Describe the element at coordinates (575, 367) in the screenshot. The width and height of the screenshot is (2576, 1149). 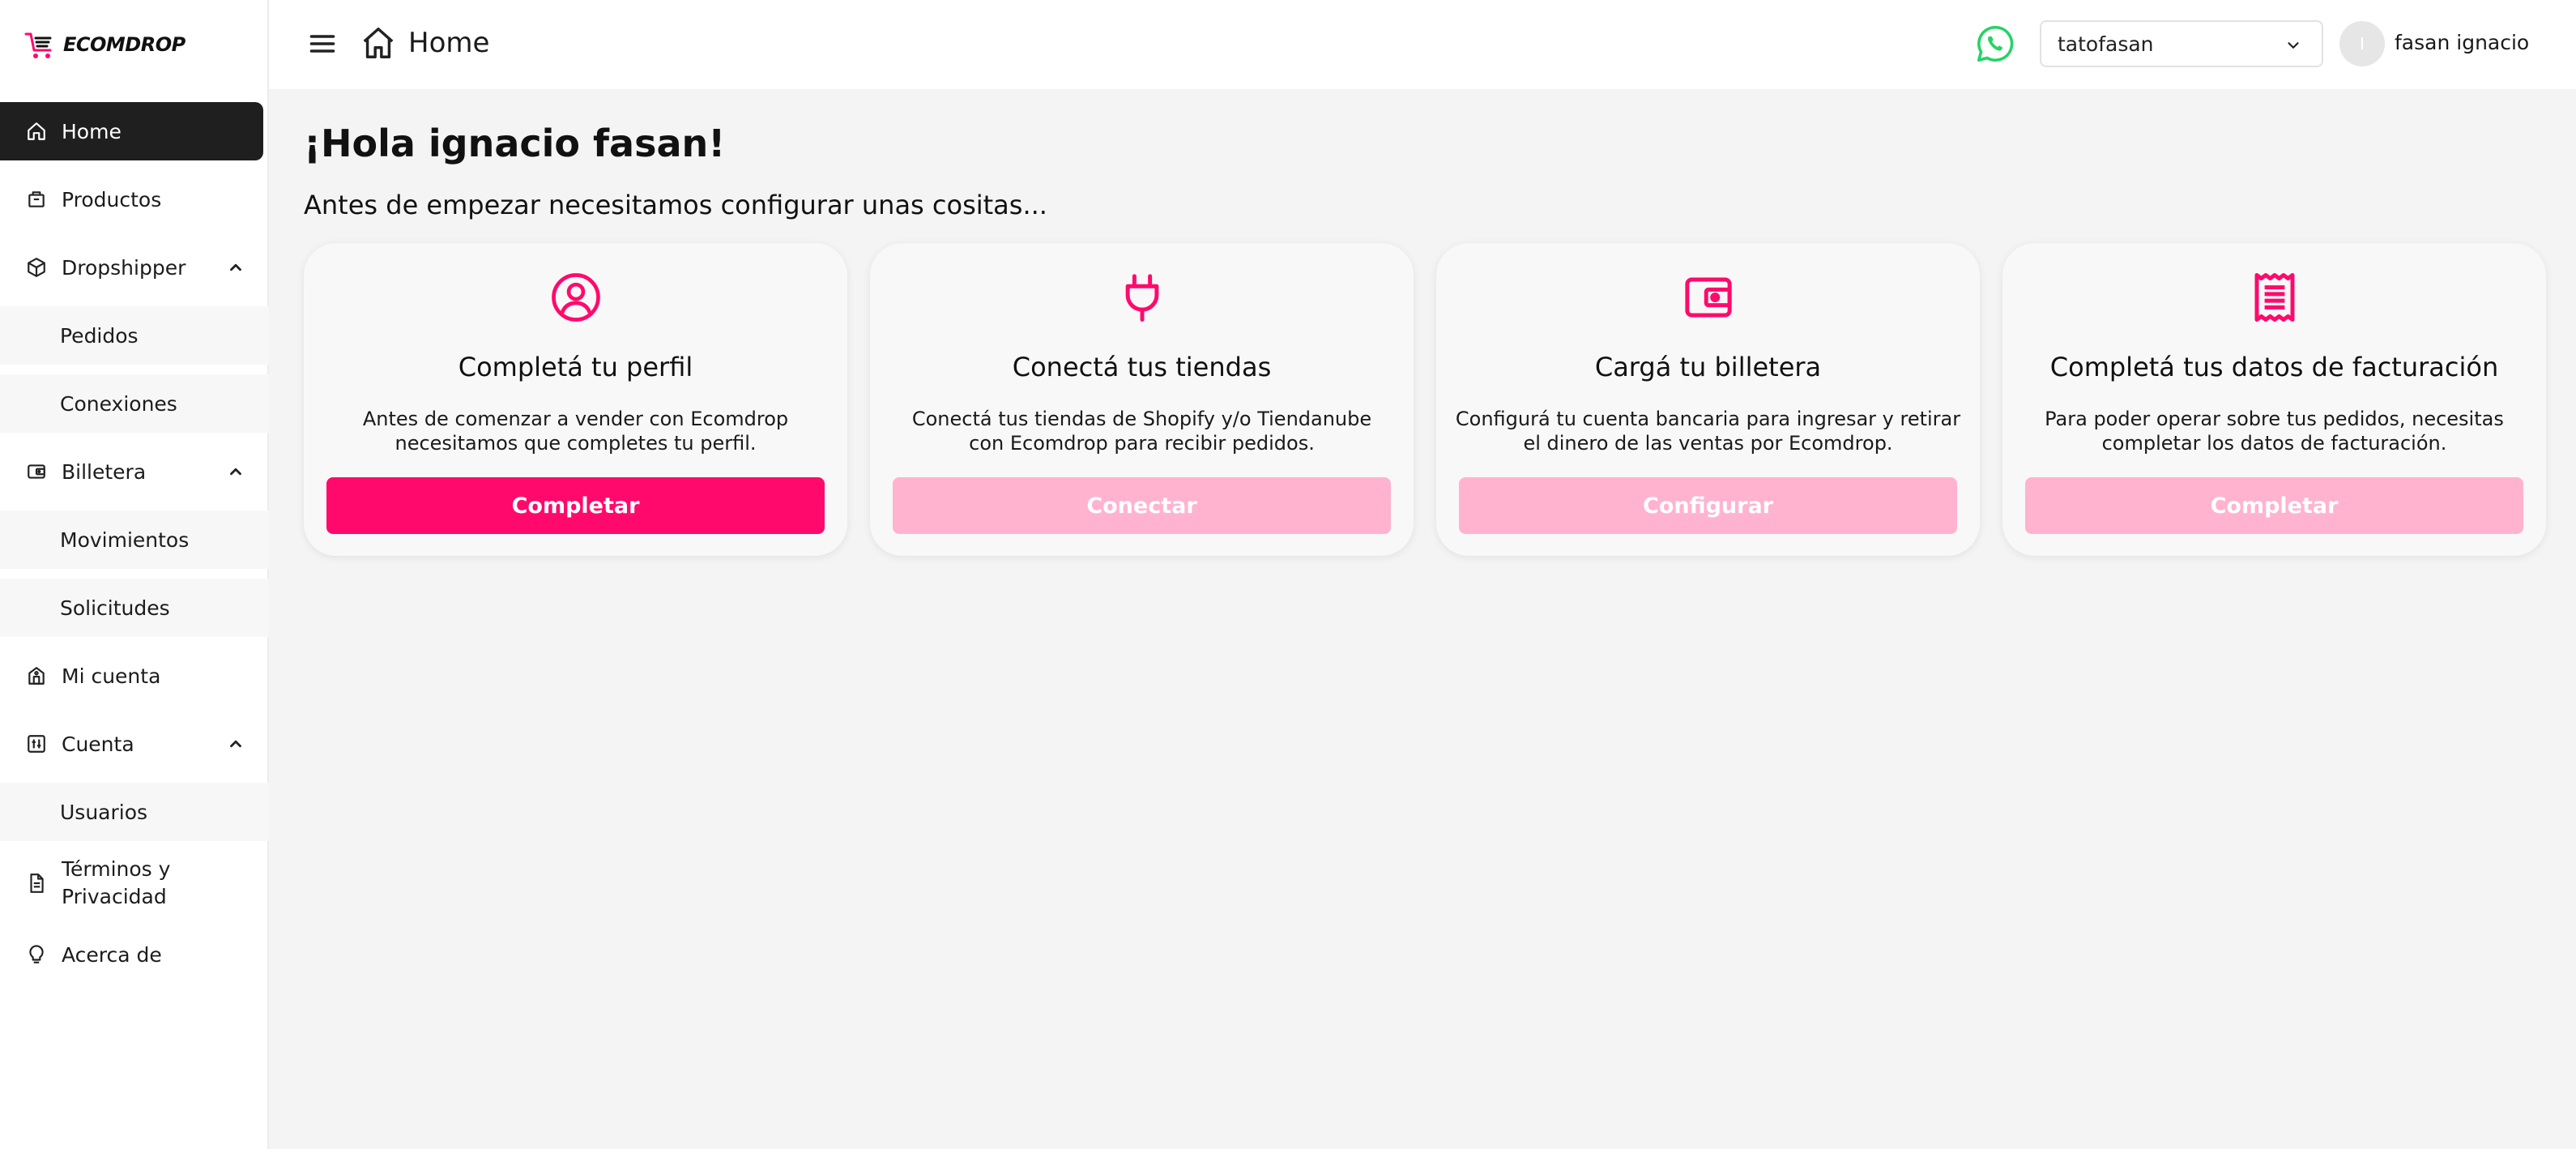
I see `card-title: Completá tu perfil` at that location.